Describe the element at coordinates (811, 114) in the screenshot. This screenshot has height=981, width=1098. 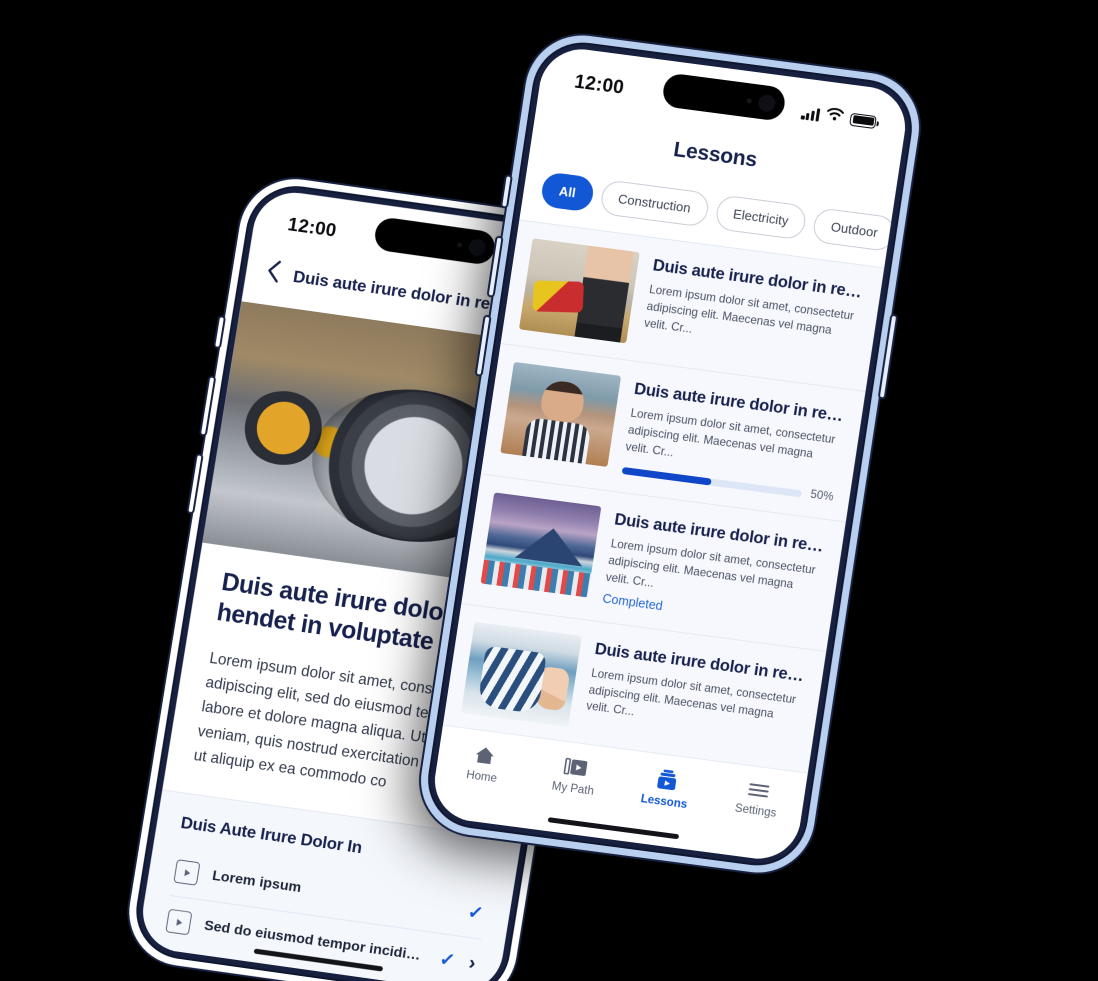
I see `cellular-signal-icon` at that location.